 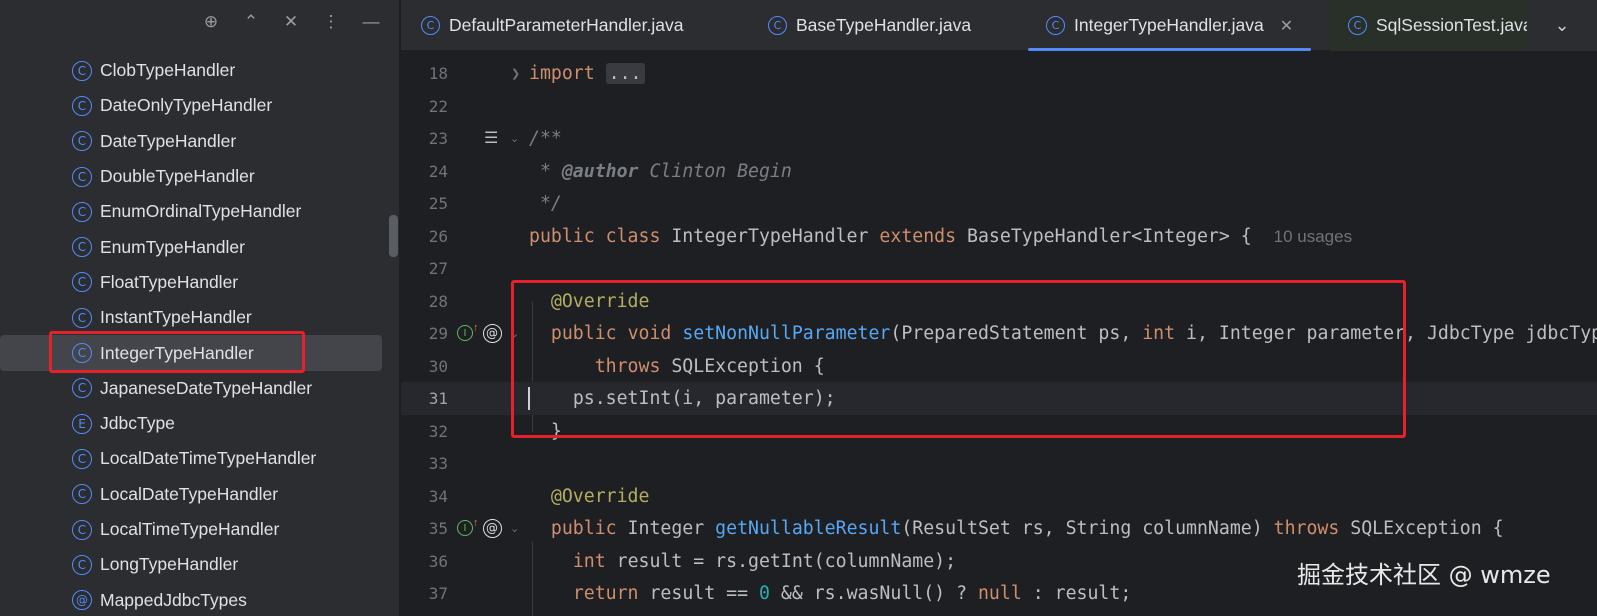 I want to click on code-line-28: 28 @Override, so click(x=999, y=301).